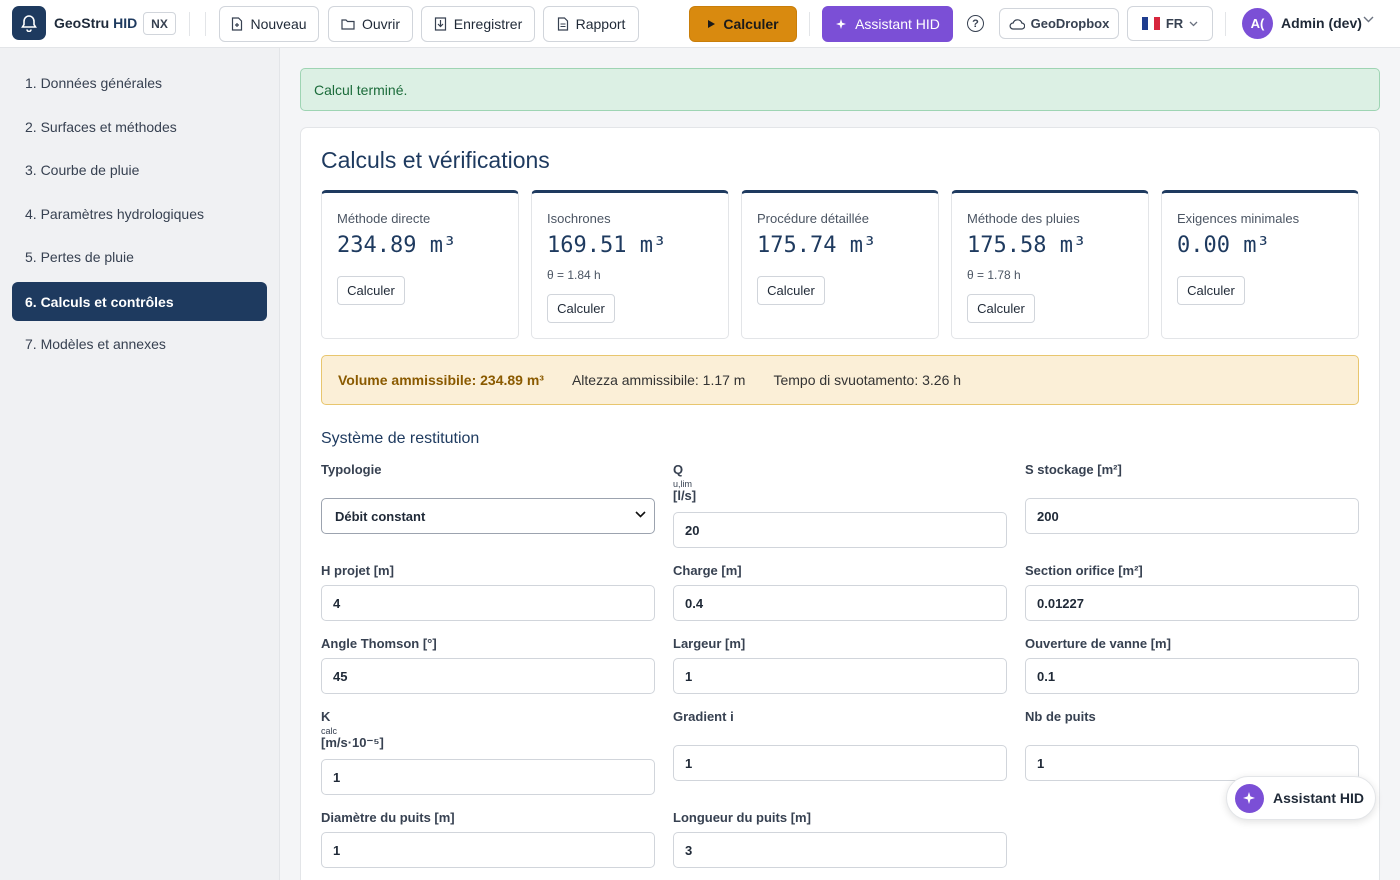 The image size is (1400, 880). Describe the element at coordinates (1211, 290) in the screenshot. I see `calculate-minimum-button: Calculer` at that location.